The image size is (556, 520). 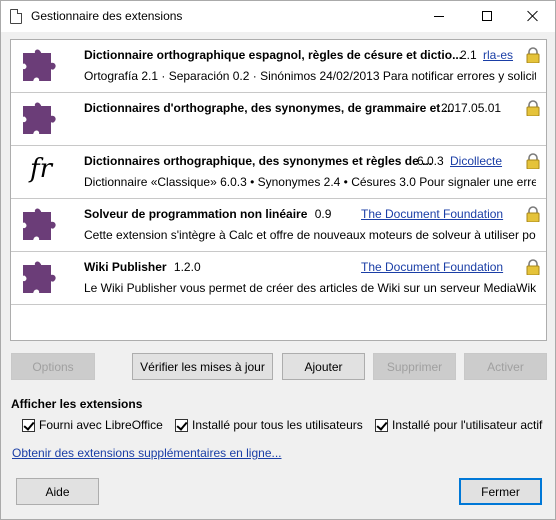 What do you see at coordinates (476, 161) in the screenshot?
I see `extension-publisher-link: Dicollecte` at bounding box center [476, 161].